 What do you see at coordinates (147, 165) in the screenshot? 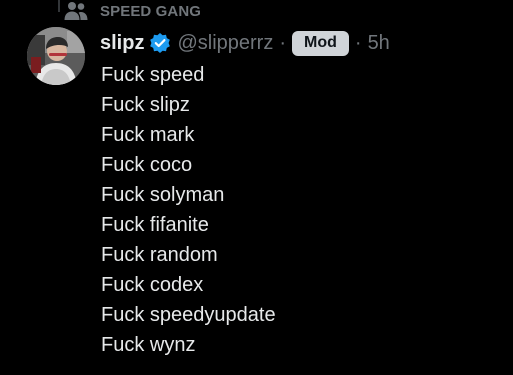
I see `post-line: Fuck coco` at bounding box center [147, 165].